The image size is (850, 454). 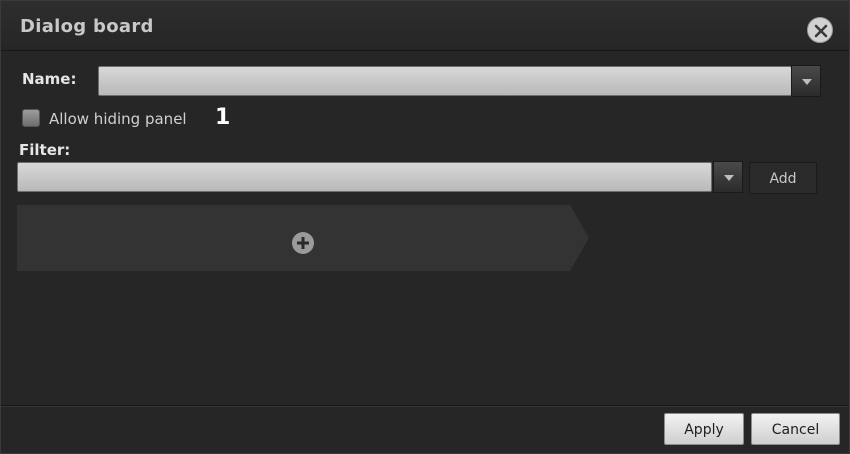 I want to click on add-panel-button, so click(x=303, y=243).